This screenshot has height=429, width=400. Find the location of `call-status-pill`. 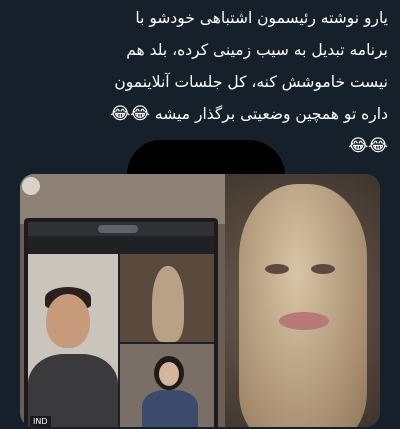

call-status-pill is located at coordinates (118, 229).